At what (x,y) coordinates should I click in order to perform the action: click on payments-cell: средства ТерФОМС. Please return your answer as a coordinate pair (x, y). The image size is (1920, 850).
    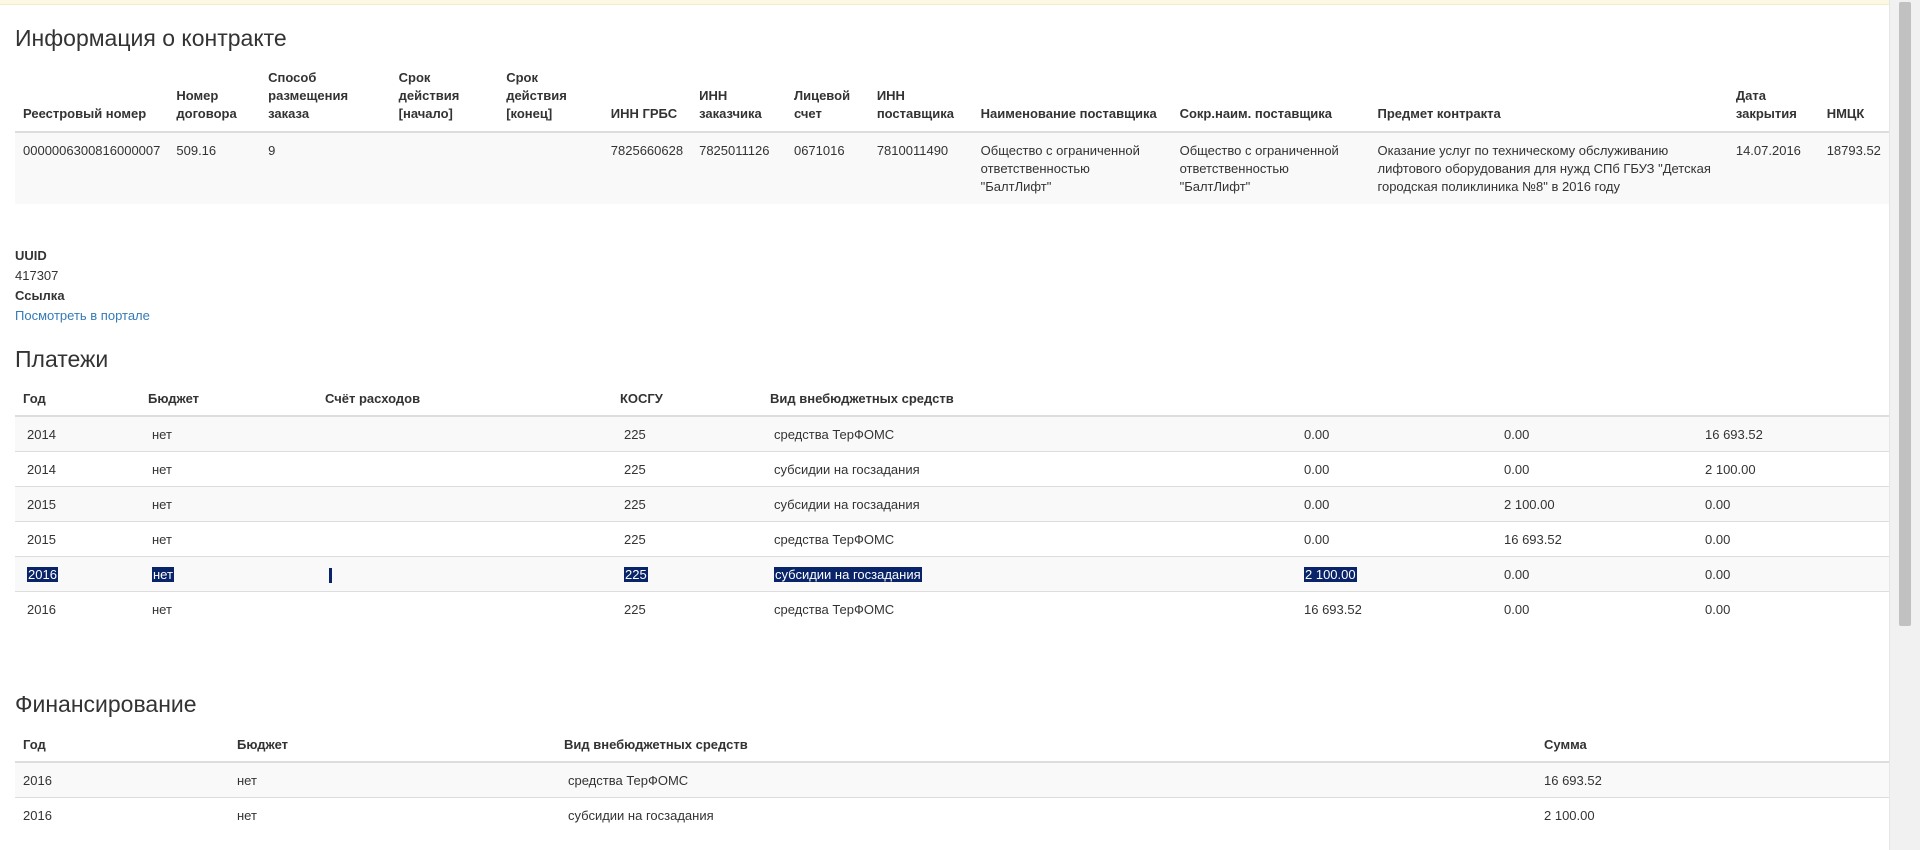
    Looking at the image, I should click on (834, 539).